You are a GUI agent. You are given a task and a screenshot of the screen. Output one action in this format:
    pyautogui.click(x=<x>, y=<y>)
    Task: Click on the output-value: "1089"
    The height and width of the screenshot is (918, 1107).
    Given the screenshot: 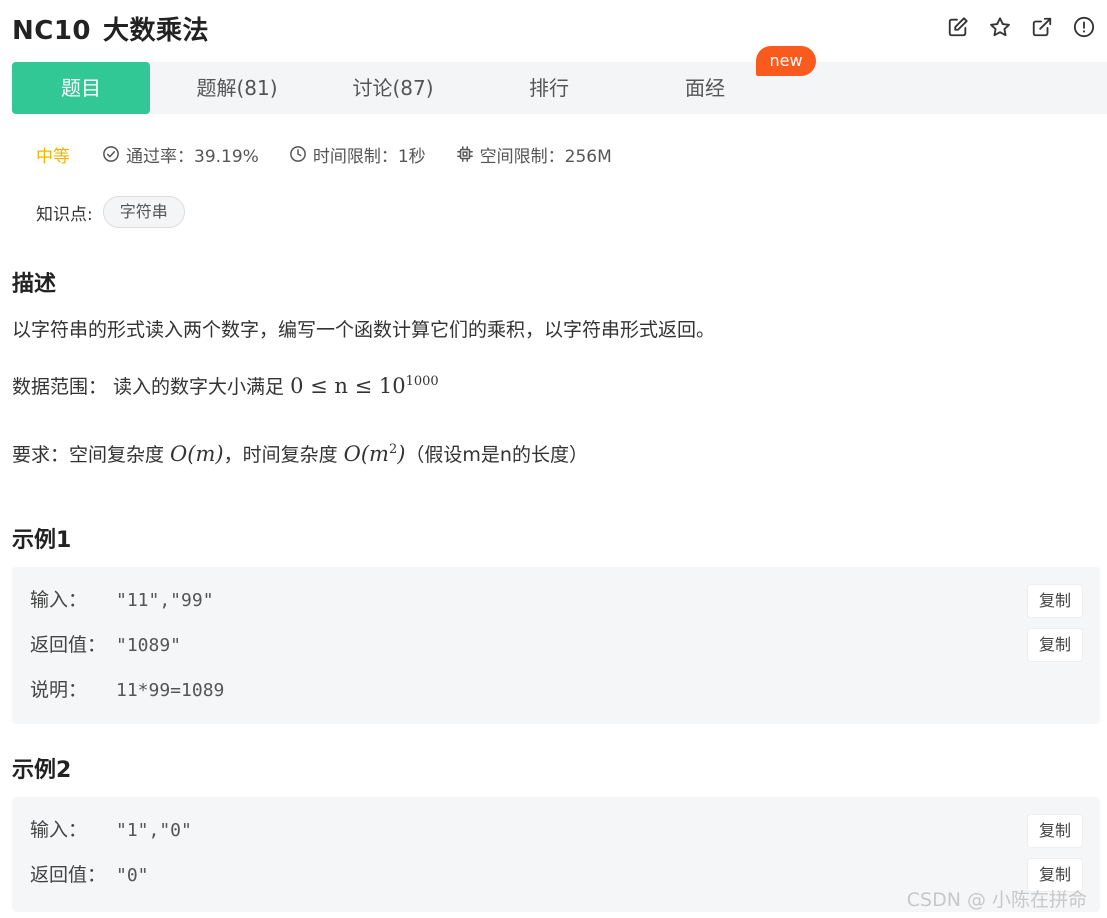 What is the action you would take?
    pyautogui.click(x=149, y=645)
    